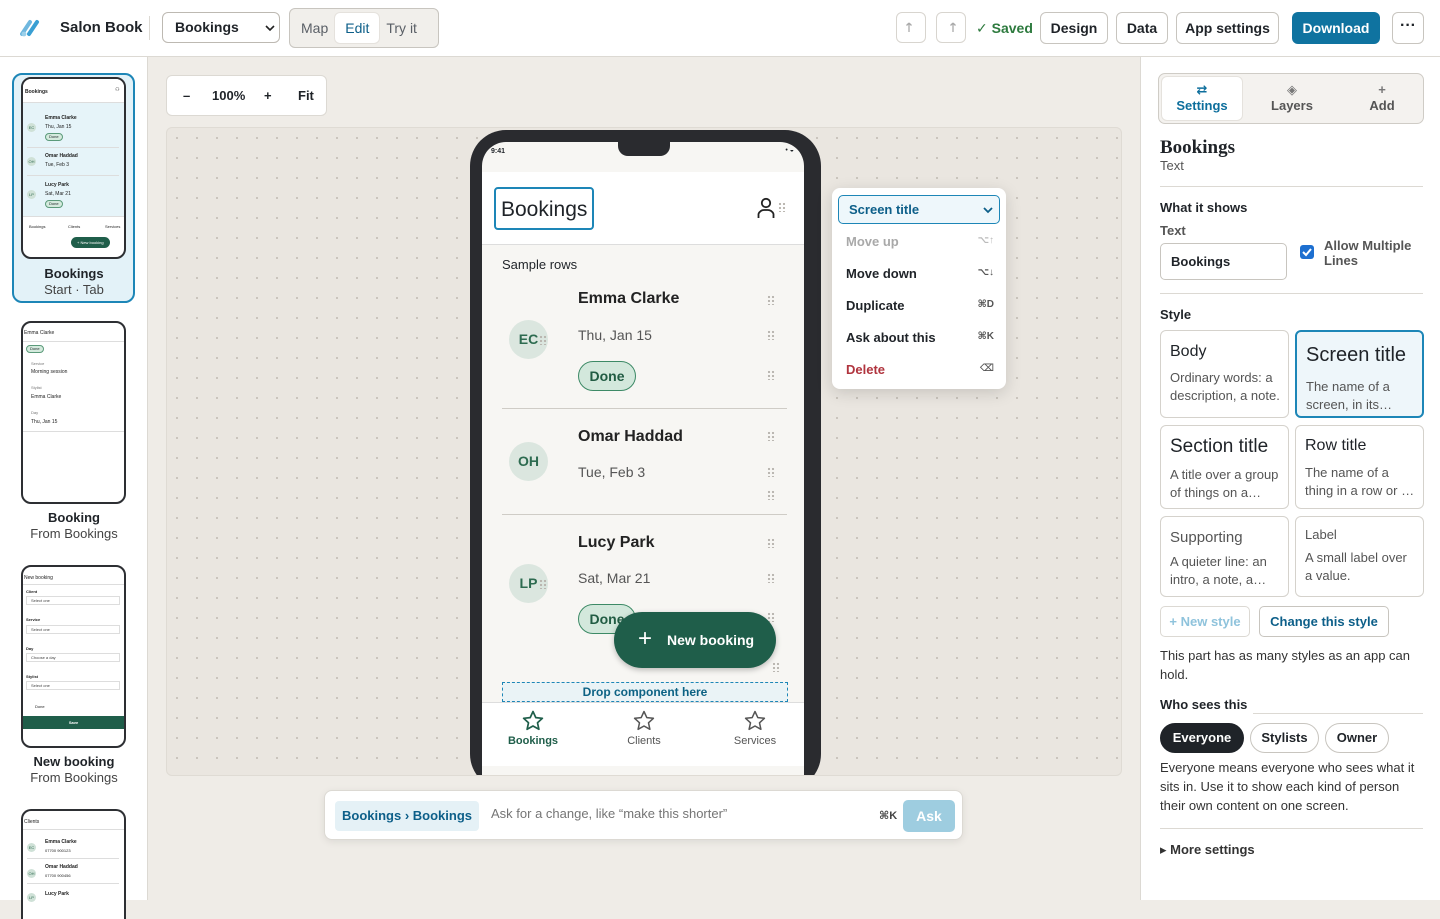  Describe the element at coordinates (1359, 556) in the screenshot. I see `style-card-label: Label A small label over a value.` at that location.